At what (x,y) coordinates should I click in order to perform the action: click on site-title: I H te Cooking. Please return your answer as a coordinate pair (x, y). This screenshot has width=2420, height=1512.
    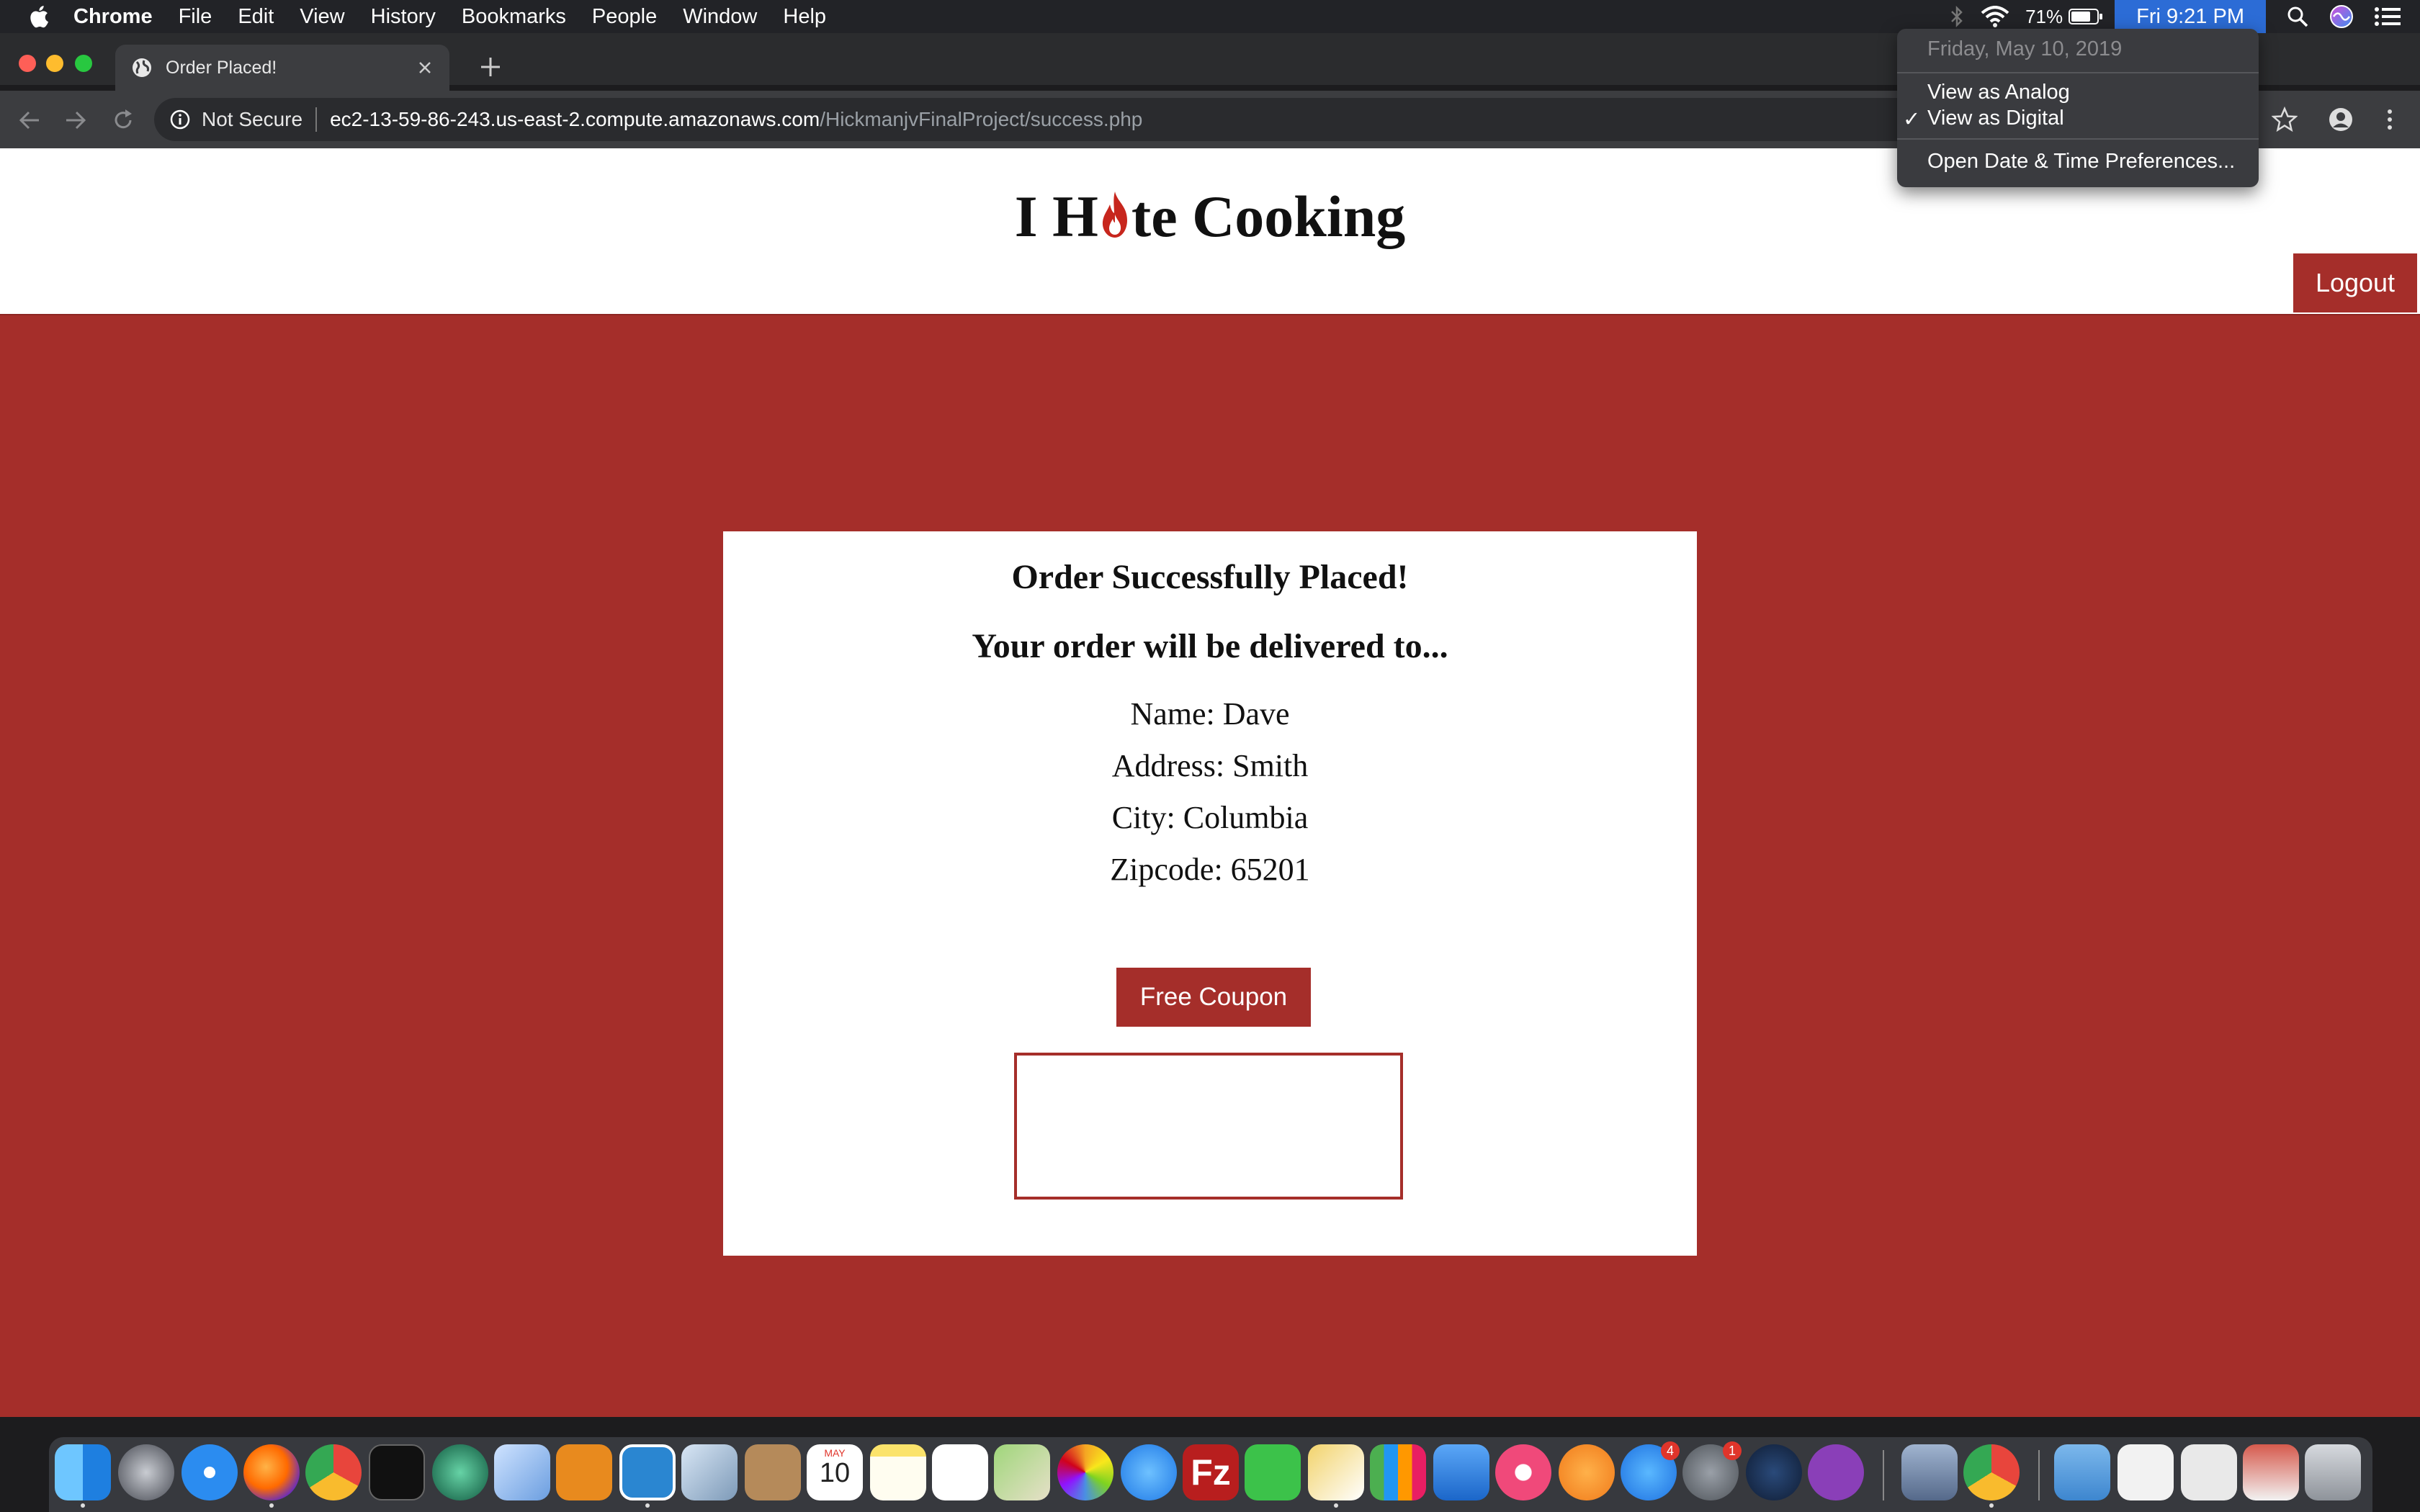
    Looking at the image, I should click on (1210, 217).